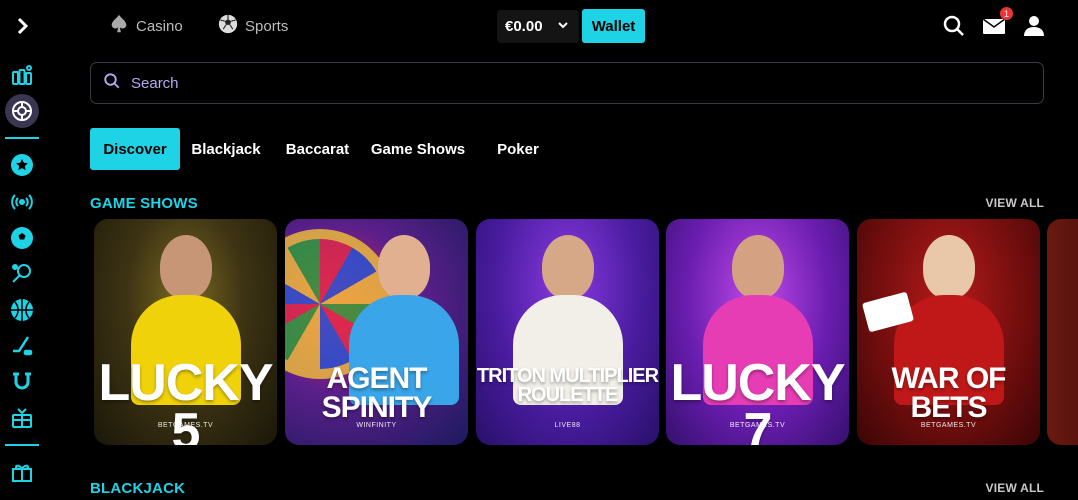 This screenshot has height=500, width=1078. What do you see at coordinates (135, 149) in the screenshot?
I see `tab-discover: Discover` at bounding box center [135, 149].